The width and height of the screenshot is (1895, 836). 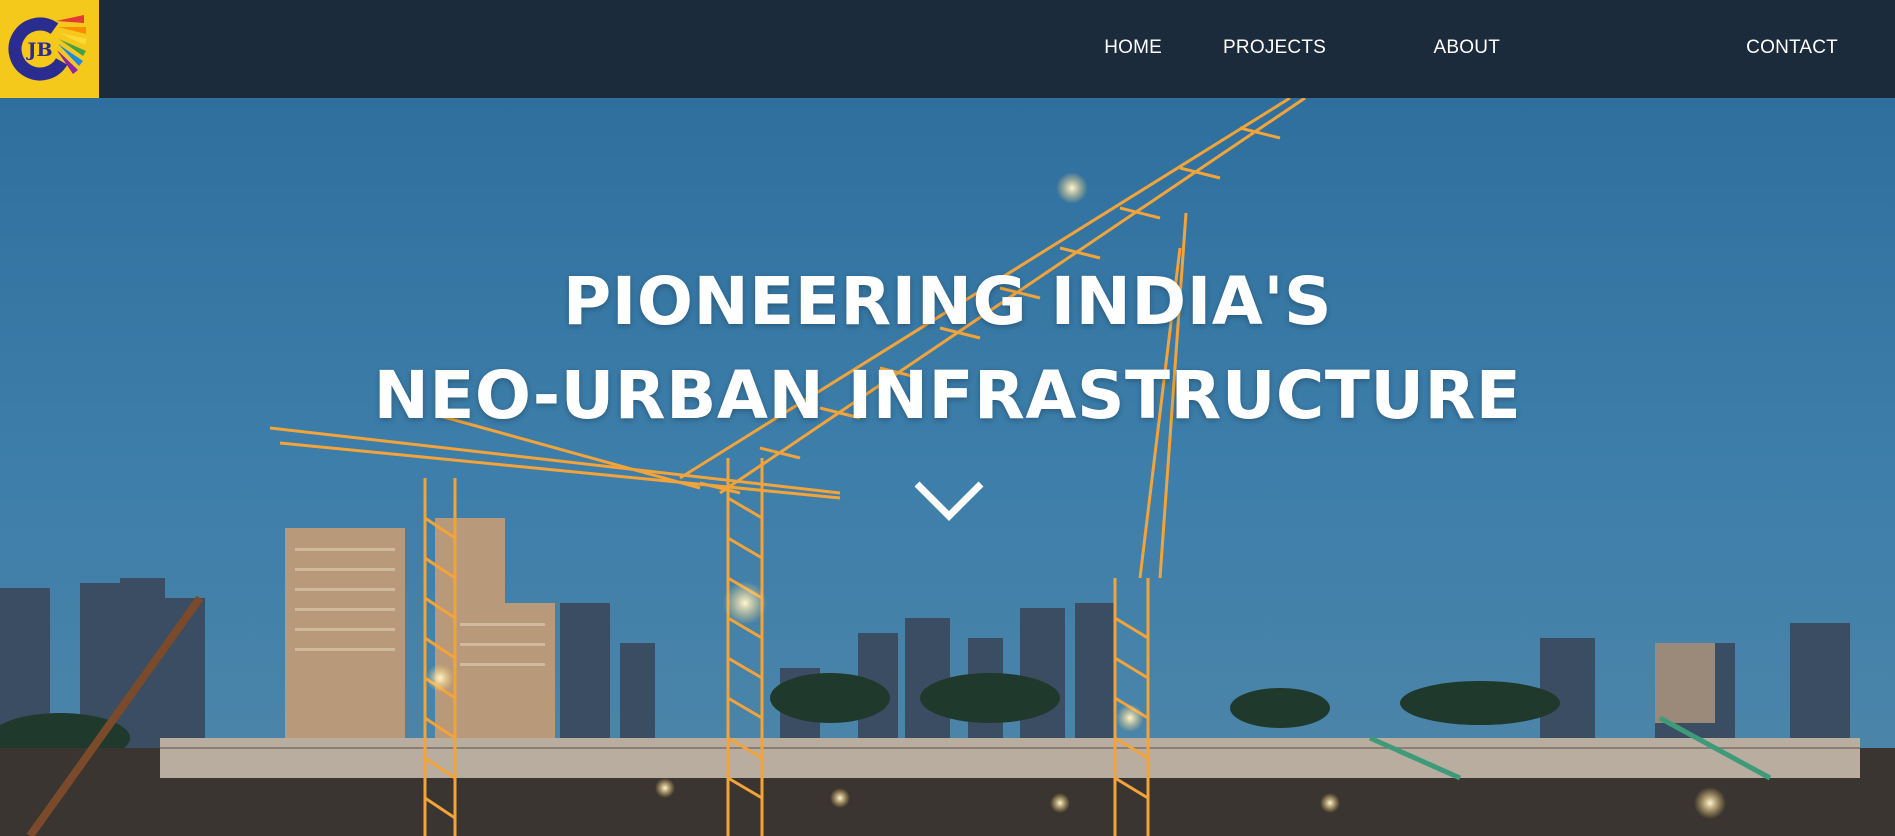 I want to click on jb-logo-icon: JB, so click(x=47, y=48).